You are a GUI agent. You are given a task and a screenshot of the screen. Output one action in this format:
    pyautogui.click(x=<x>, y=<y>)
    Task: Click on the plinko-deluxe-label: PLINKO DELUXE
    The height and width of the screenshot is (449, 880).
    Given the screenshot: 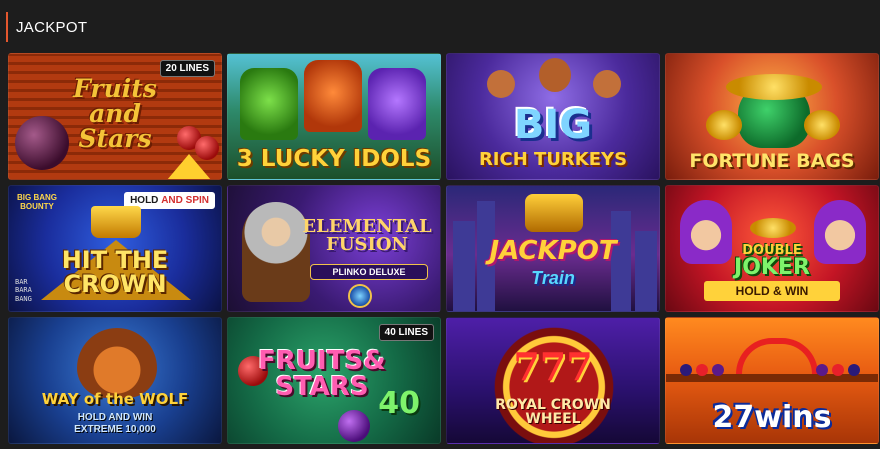 What is the action you would take?
    pyautogui.click(x=369, y=272)
    